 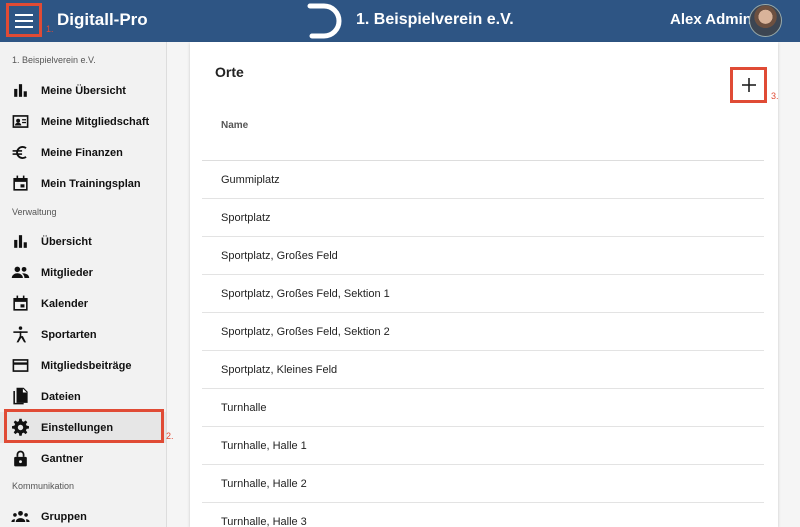 I want to click on sidebar-item-mein-trainingsplan: Mein Trainingsplan, so click(x=83, y=183).